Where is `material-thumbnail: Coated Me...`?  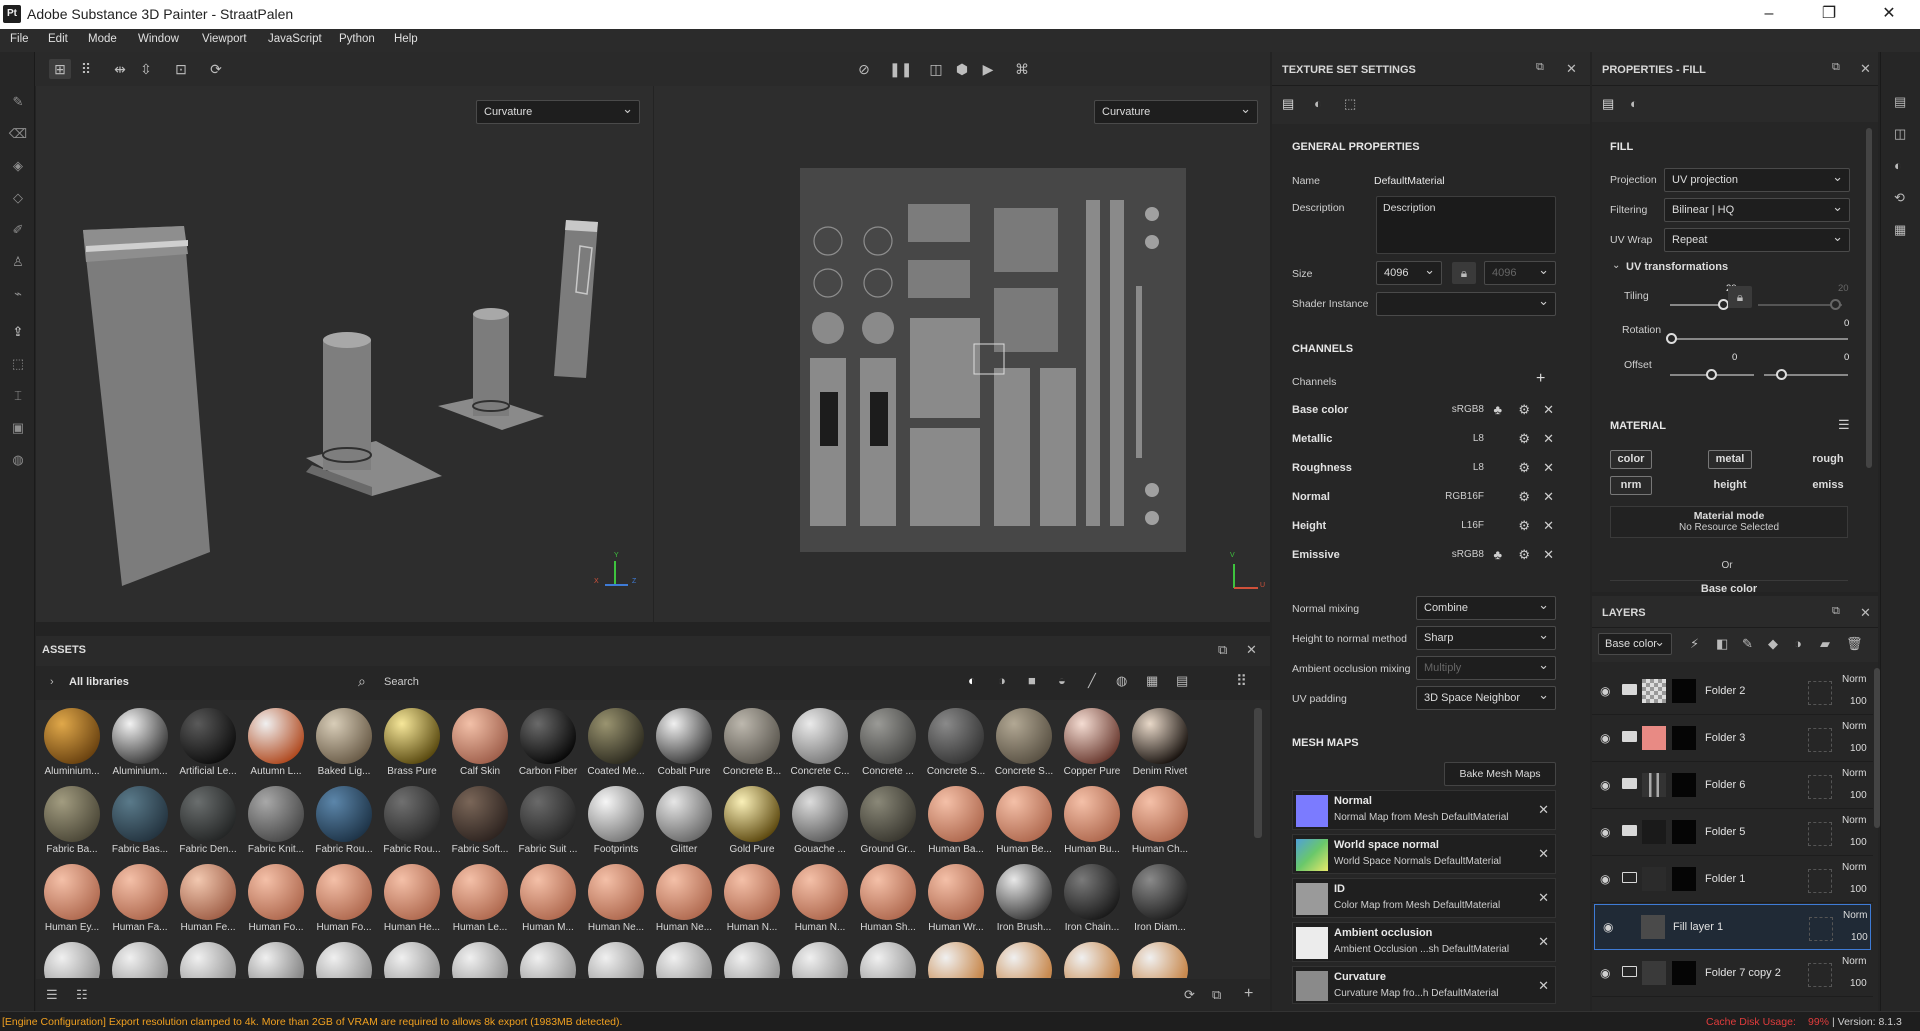
material-thumbnail: Coated Me... is located at coordinates (616, 742).